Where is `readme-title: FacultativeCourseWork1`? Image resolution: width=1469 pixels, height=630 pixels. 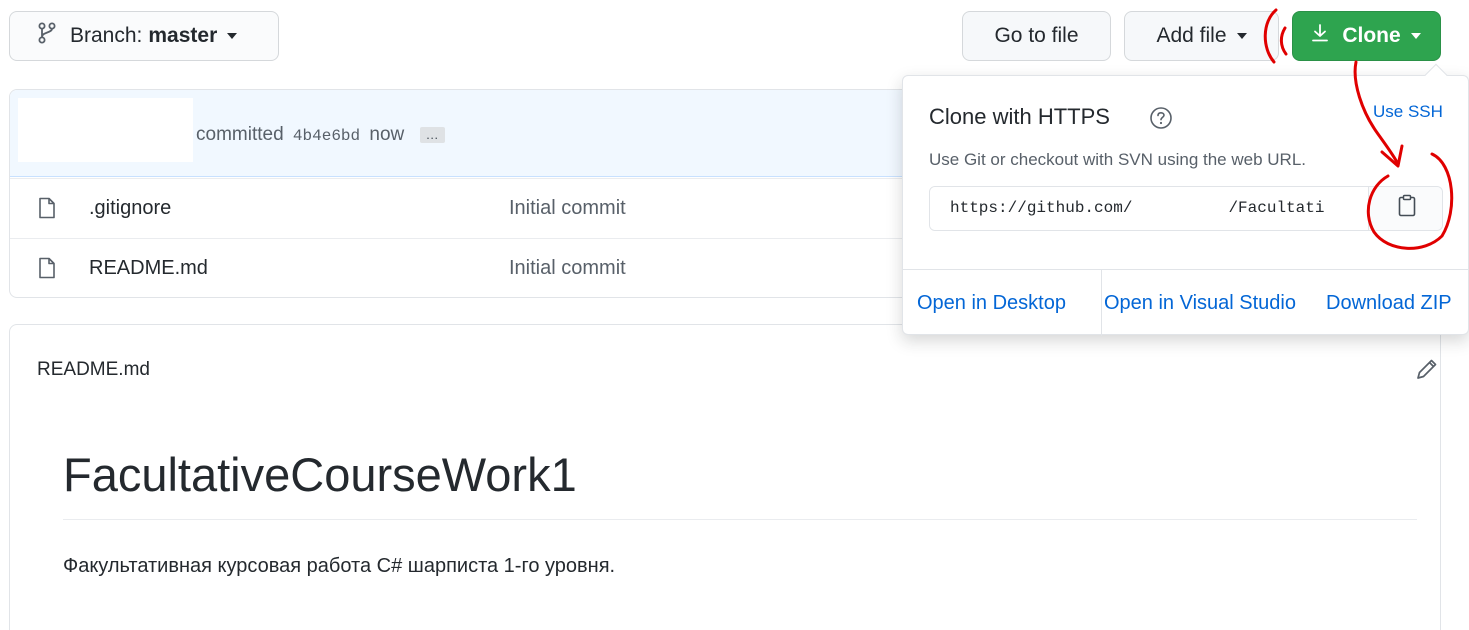 readme-title: FacultativeCourseWork1 is located at coordinates (320, 474).